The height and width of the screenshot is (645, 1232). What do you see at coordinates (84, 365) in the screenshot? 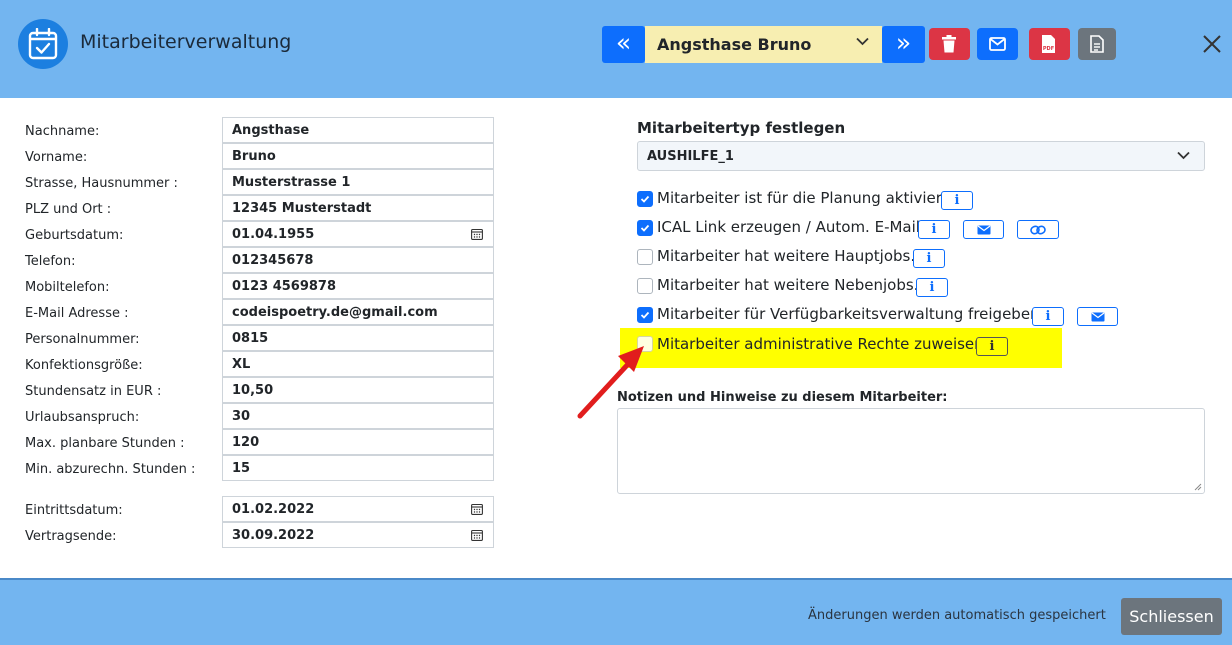
I see `label-konfektionsgroesse: Konfektionsgröße:` at bounding box center [84, 365].